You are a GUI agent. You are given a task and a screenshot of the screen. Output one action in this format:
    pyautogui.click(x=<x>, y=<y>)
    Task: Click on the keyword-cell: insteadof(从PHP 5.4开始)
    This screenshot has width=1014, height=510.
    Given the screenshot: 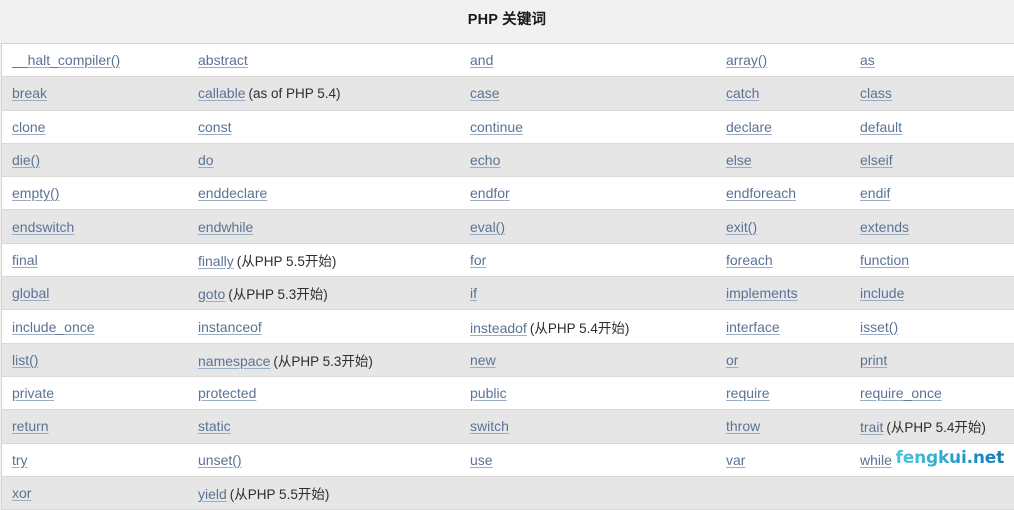 What is the action you would take?
    pyautogui.click(x=588, y=326)
    